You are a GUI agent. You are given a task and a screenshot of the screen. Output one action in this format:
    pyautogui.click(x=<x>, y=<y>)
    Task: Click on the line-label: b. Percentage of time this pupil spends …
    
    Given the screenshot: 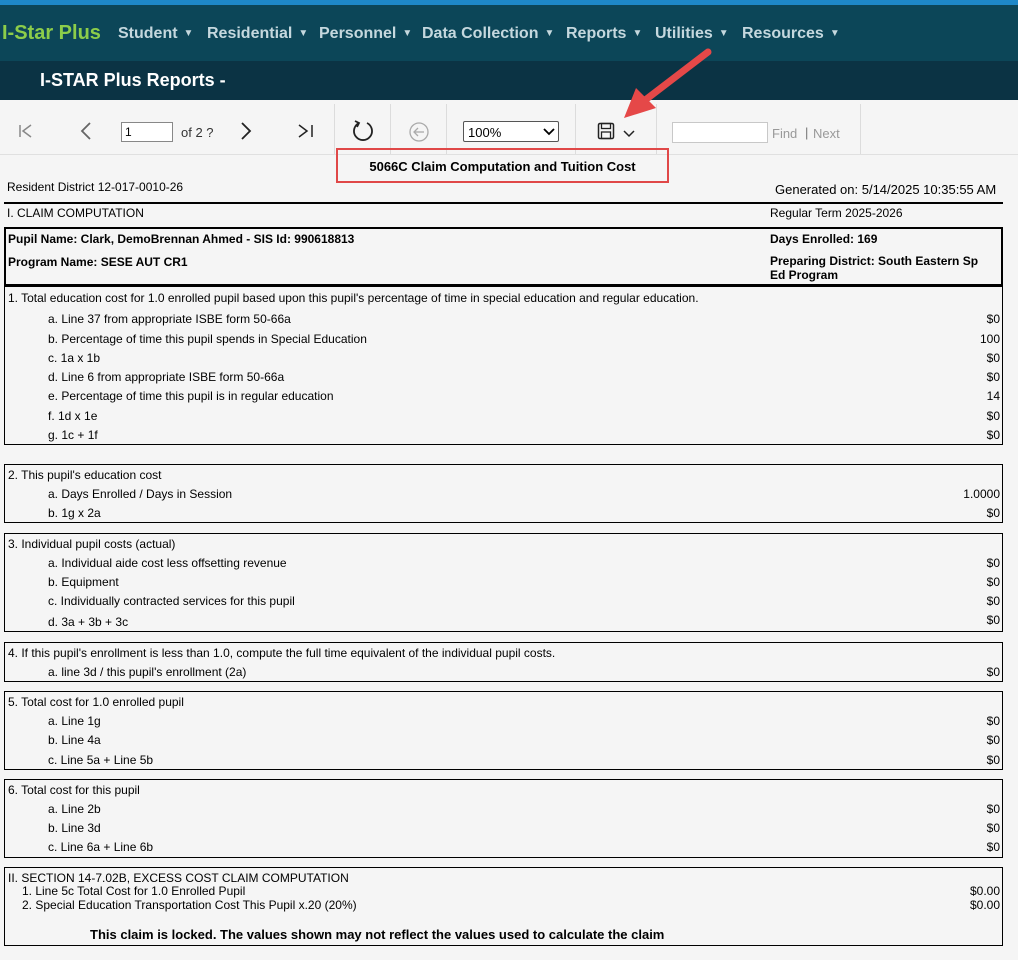 What is the action you would take?
    pyautogui.click(x=207, y=339)
    